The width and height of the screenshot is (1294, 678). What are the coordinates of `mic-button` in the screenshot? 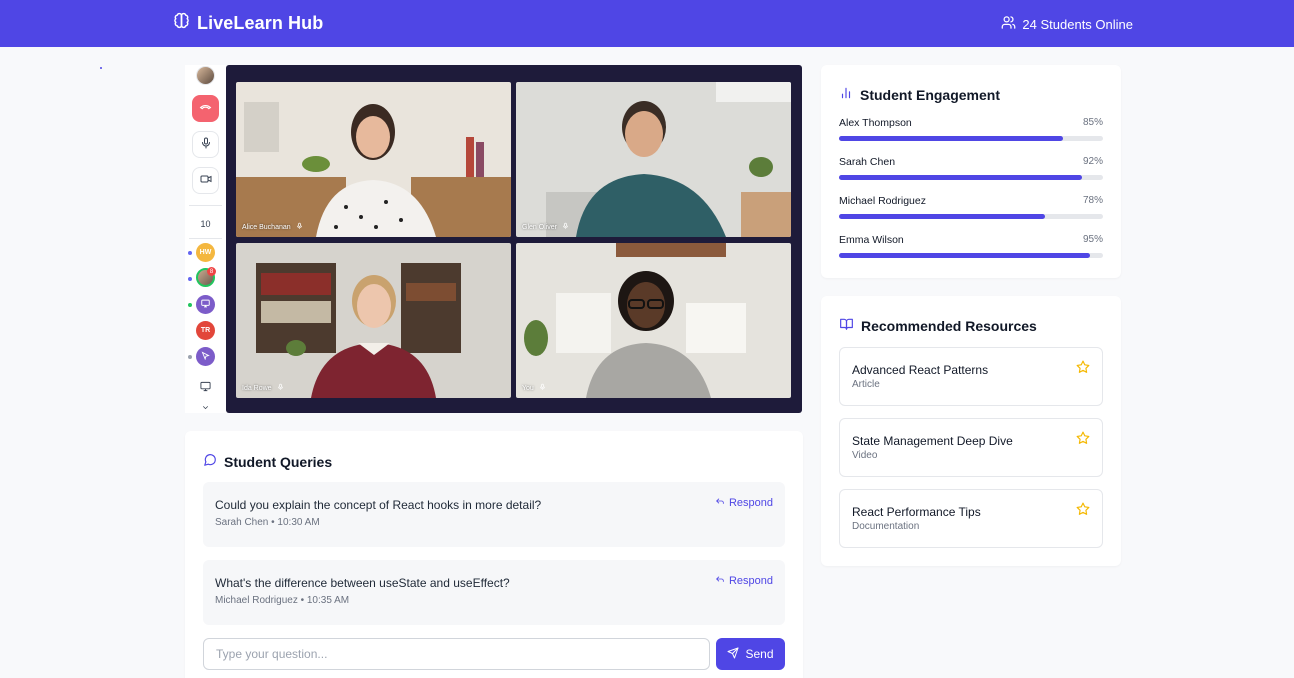 It's located at (205, 144).